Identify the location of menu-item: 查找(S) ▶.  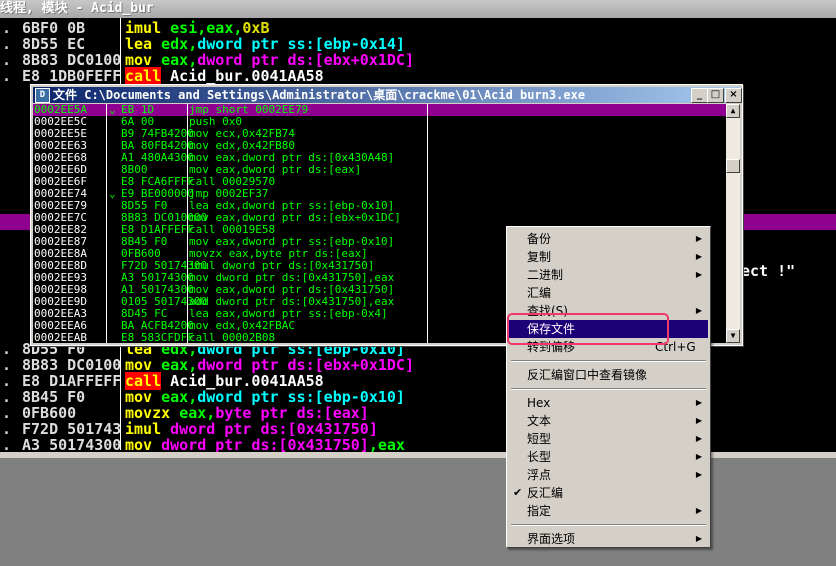
(608, 311).